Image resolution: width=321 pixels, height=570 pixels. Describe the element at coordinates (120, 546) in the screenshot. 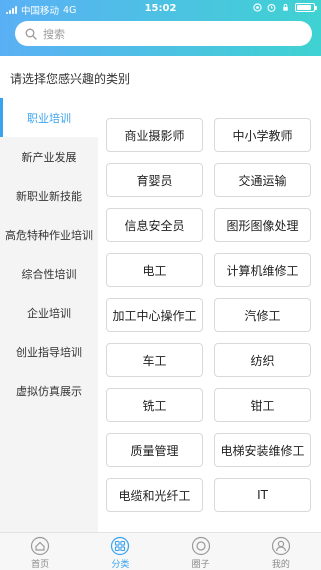

I see `category-icon` at that location.